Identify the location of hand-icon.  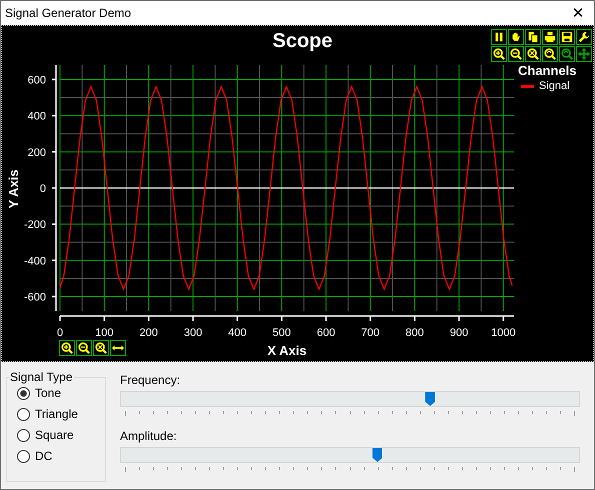
(516, 37).